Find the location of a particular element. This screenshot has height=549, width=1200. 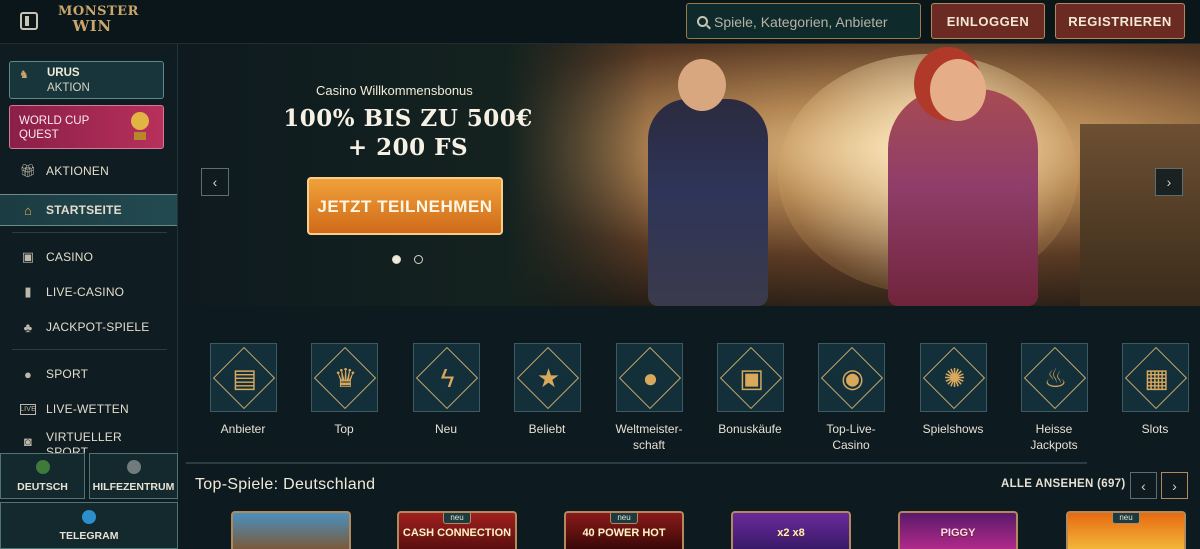

category-label: Beliebt is located at coordinates (547, 429).